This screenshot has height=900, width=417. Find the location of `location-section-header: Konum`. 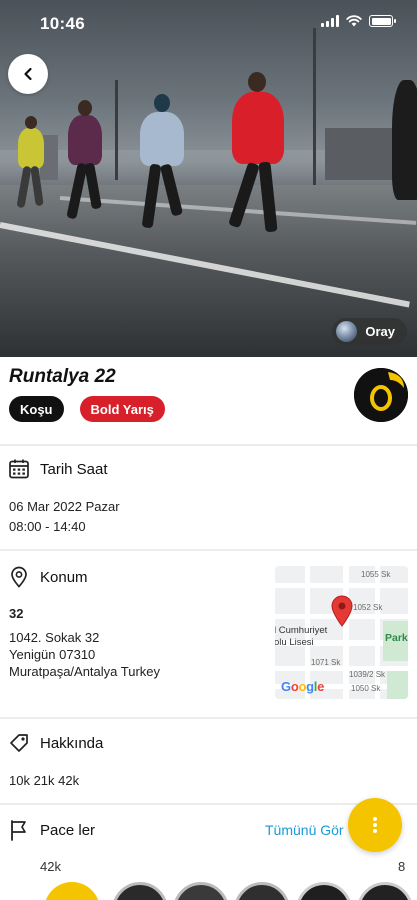

location-section-header: Konum is located at coordinates (48, 577).